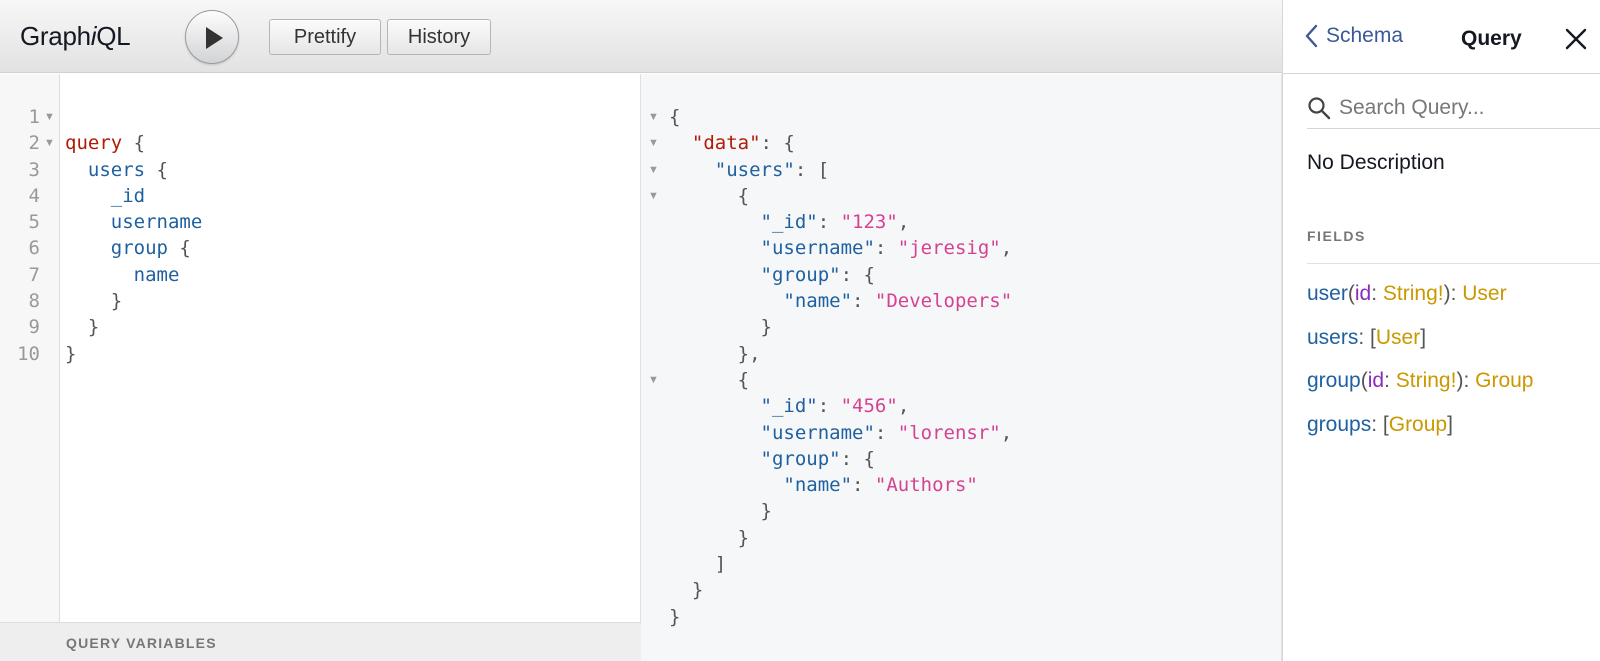 The height and width of the screenshot is (661, 1600). I want to click on code-line: name, so click(133, 275).